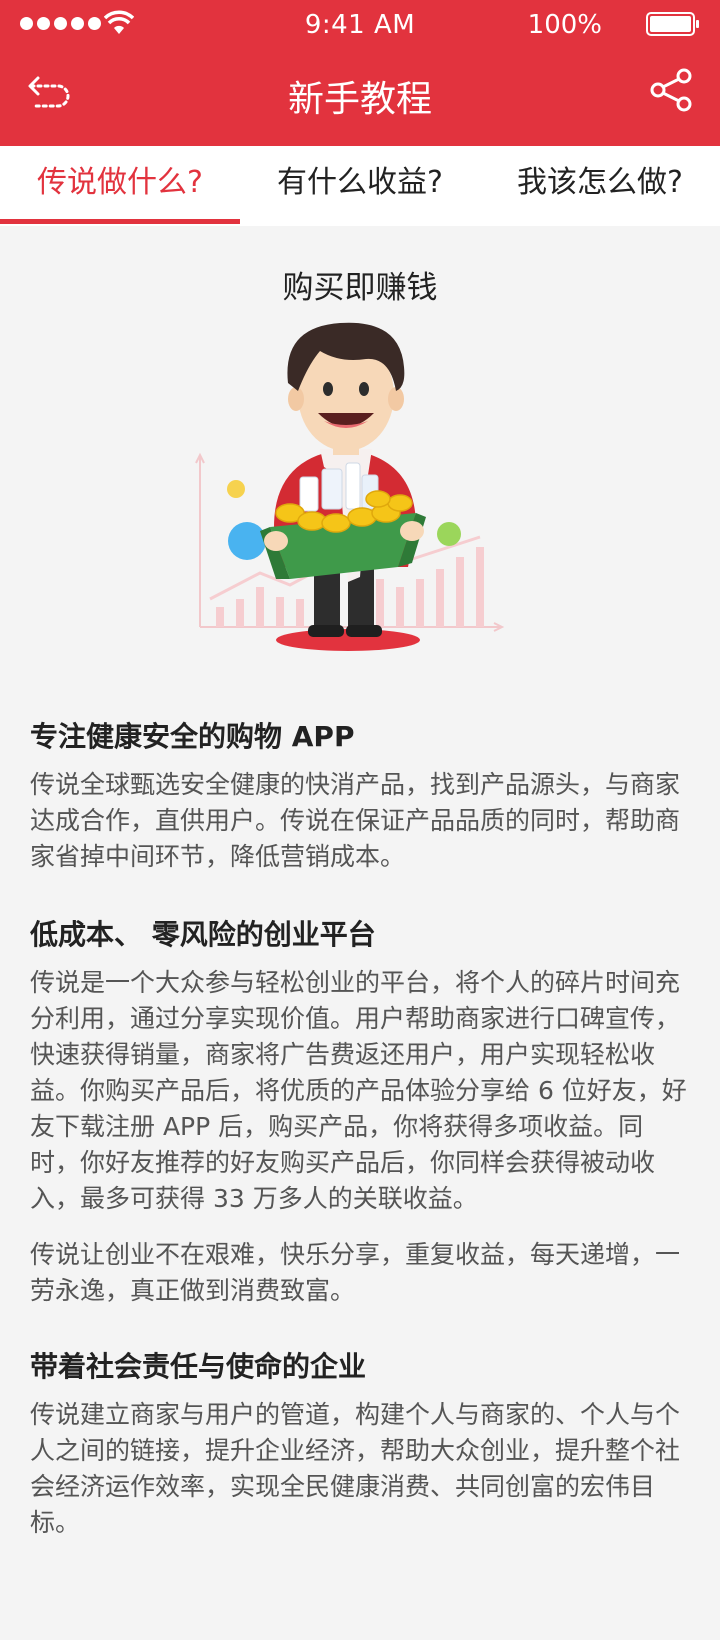 The height and width of the screenshot is (1640, 720). Describe the element at coordinates (350, 486) in the screenshot. I see `man-holding-box-of-coins-illustration` at that location.